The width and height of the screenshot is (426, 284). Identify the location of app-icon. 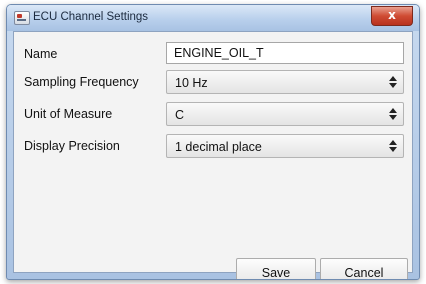
(22, 18).